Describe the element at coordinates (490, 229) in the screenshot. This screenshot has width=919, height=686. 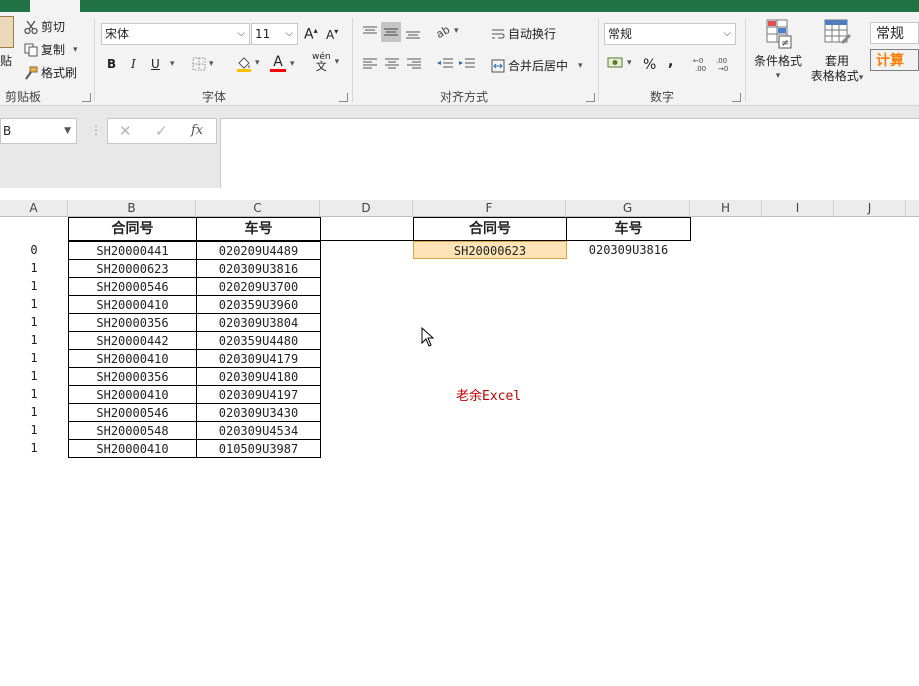
I see `lookup-header-contract: 合同号` at that location.